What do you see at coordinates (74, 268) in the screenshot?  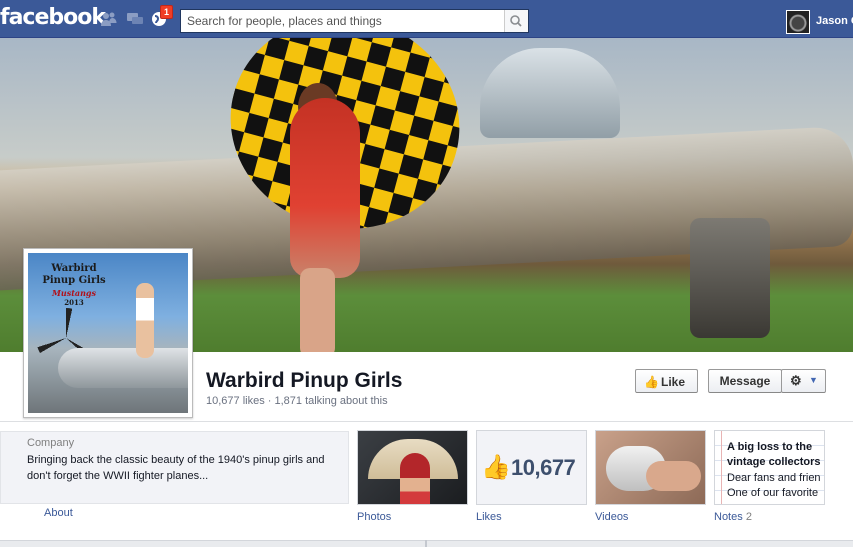 I see `profile-logo-line1: Warbird` at bounding box center [74, 268].